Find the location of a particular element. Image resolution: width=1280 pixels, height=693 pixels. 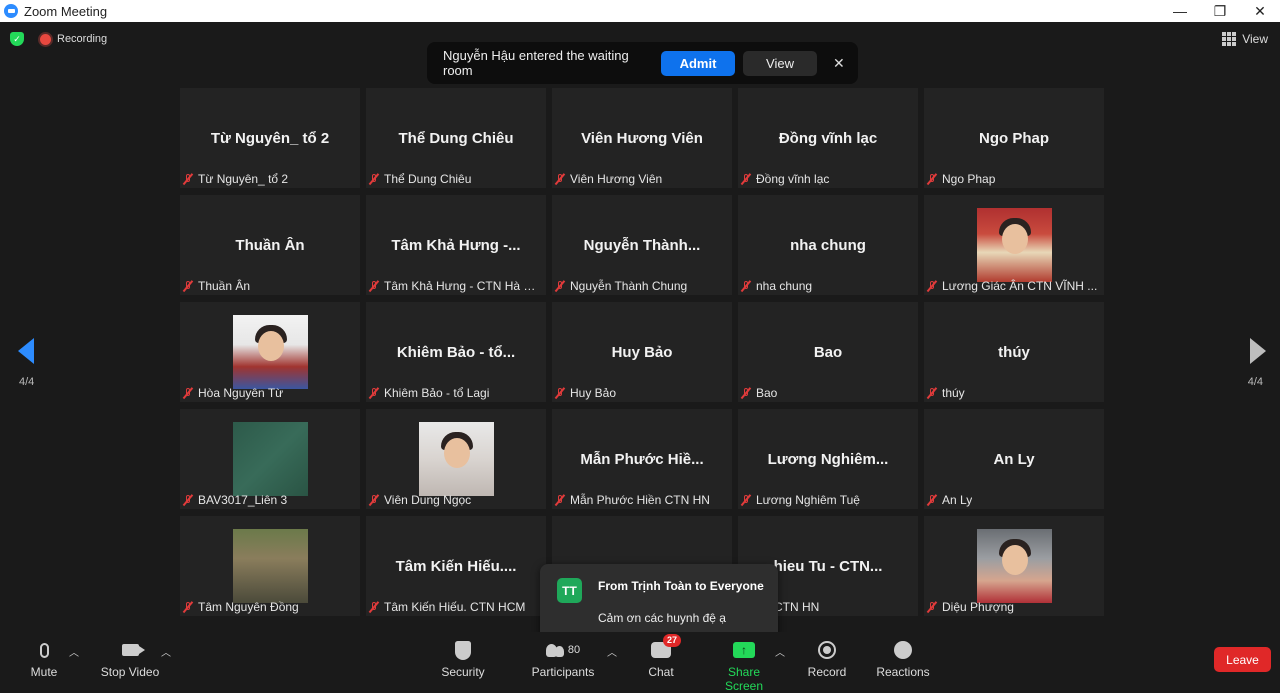

tile-label-text: nha chung is located at coordinates (784, 286).